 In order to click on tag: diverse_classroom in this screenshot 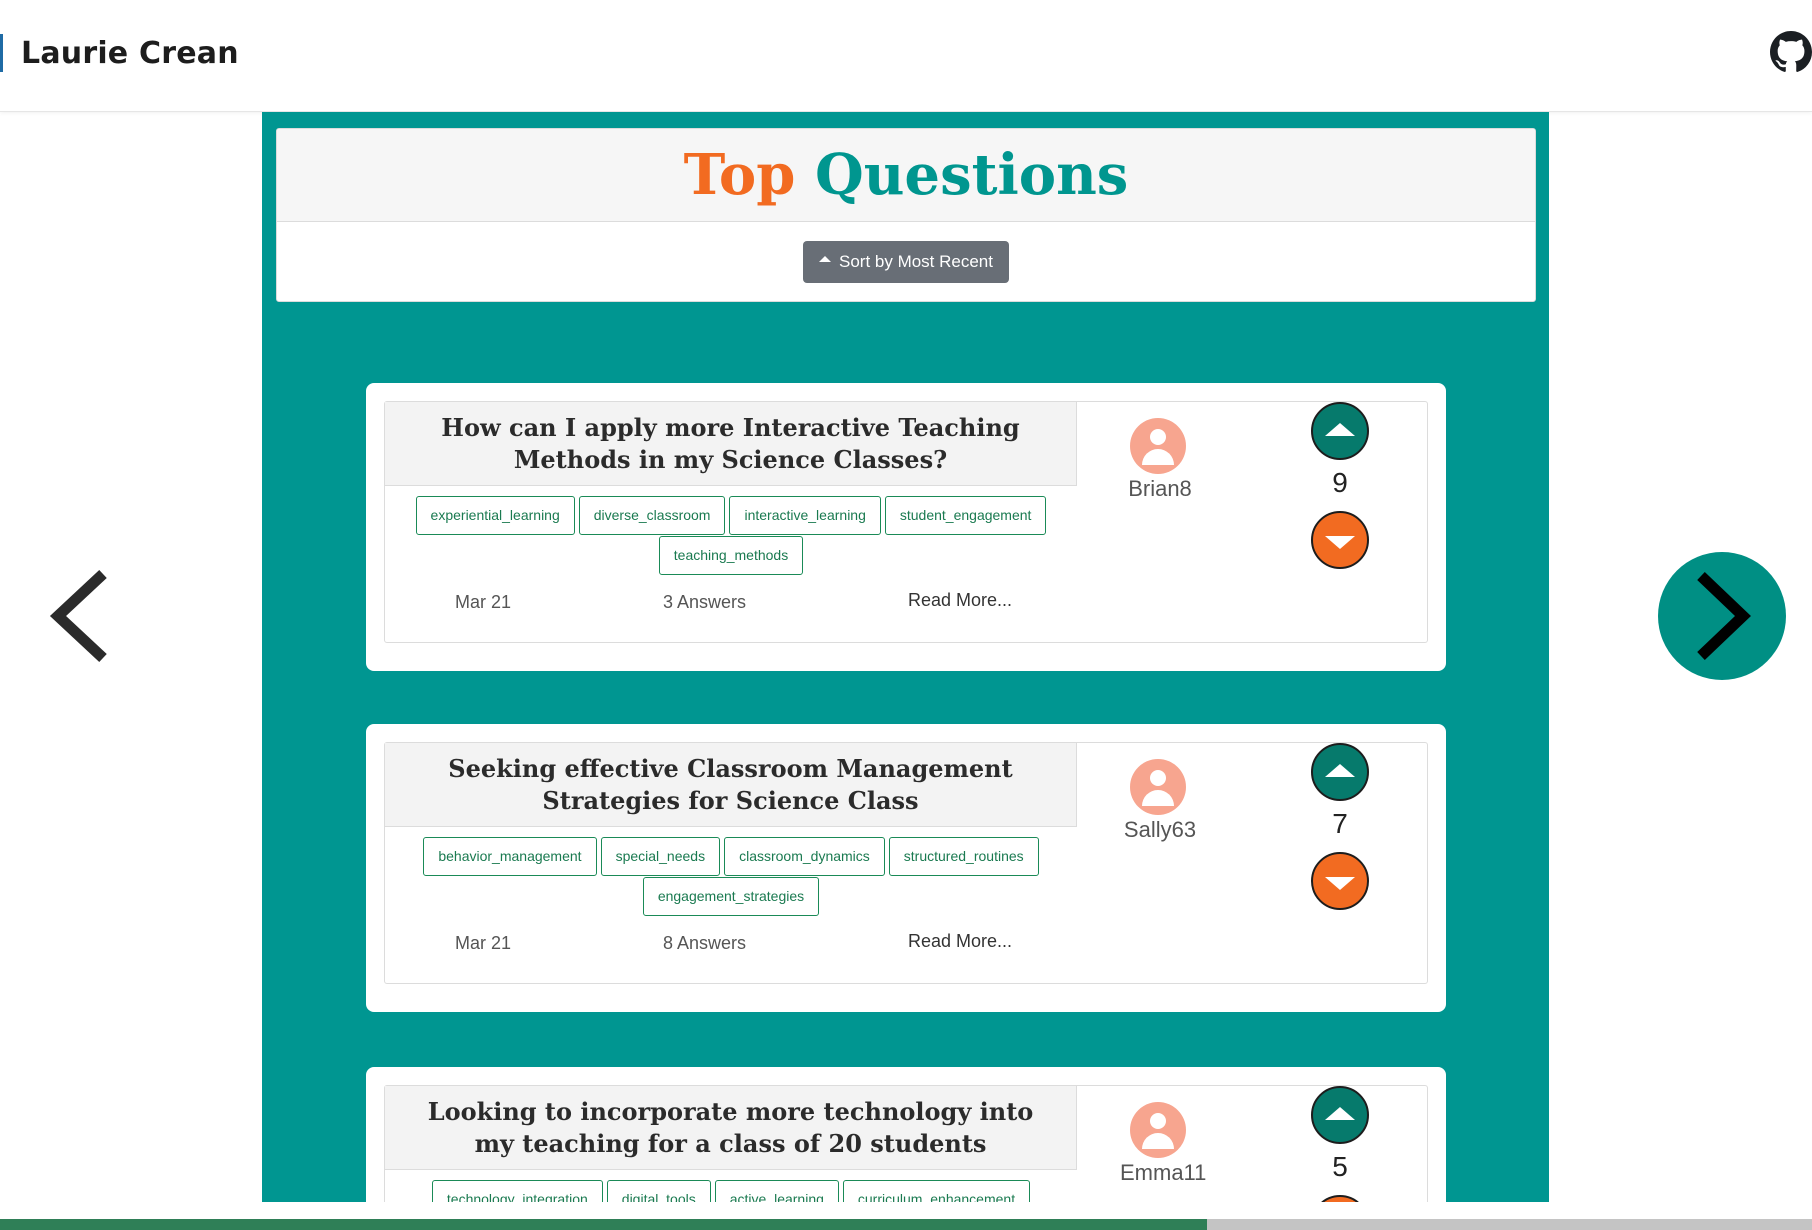, I will do `click(652, 515)`.